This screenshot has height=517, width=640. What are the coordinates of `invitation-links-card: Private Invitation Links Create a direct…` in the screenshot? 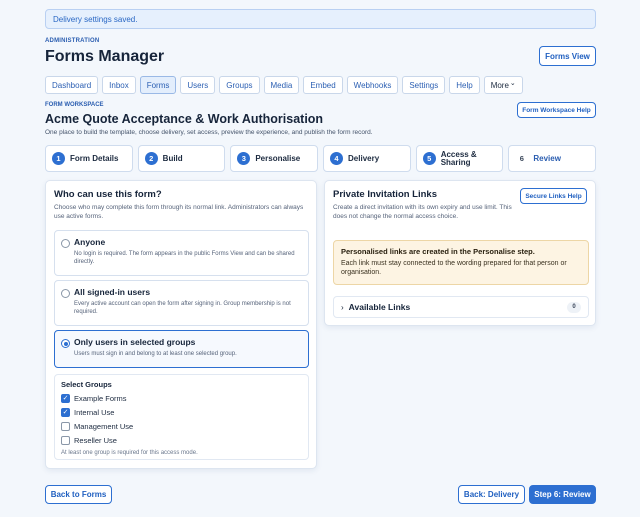 It's located at (460, 253).